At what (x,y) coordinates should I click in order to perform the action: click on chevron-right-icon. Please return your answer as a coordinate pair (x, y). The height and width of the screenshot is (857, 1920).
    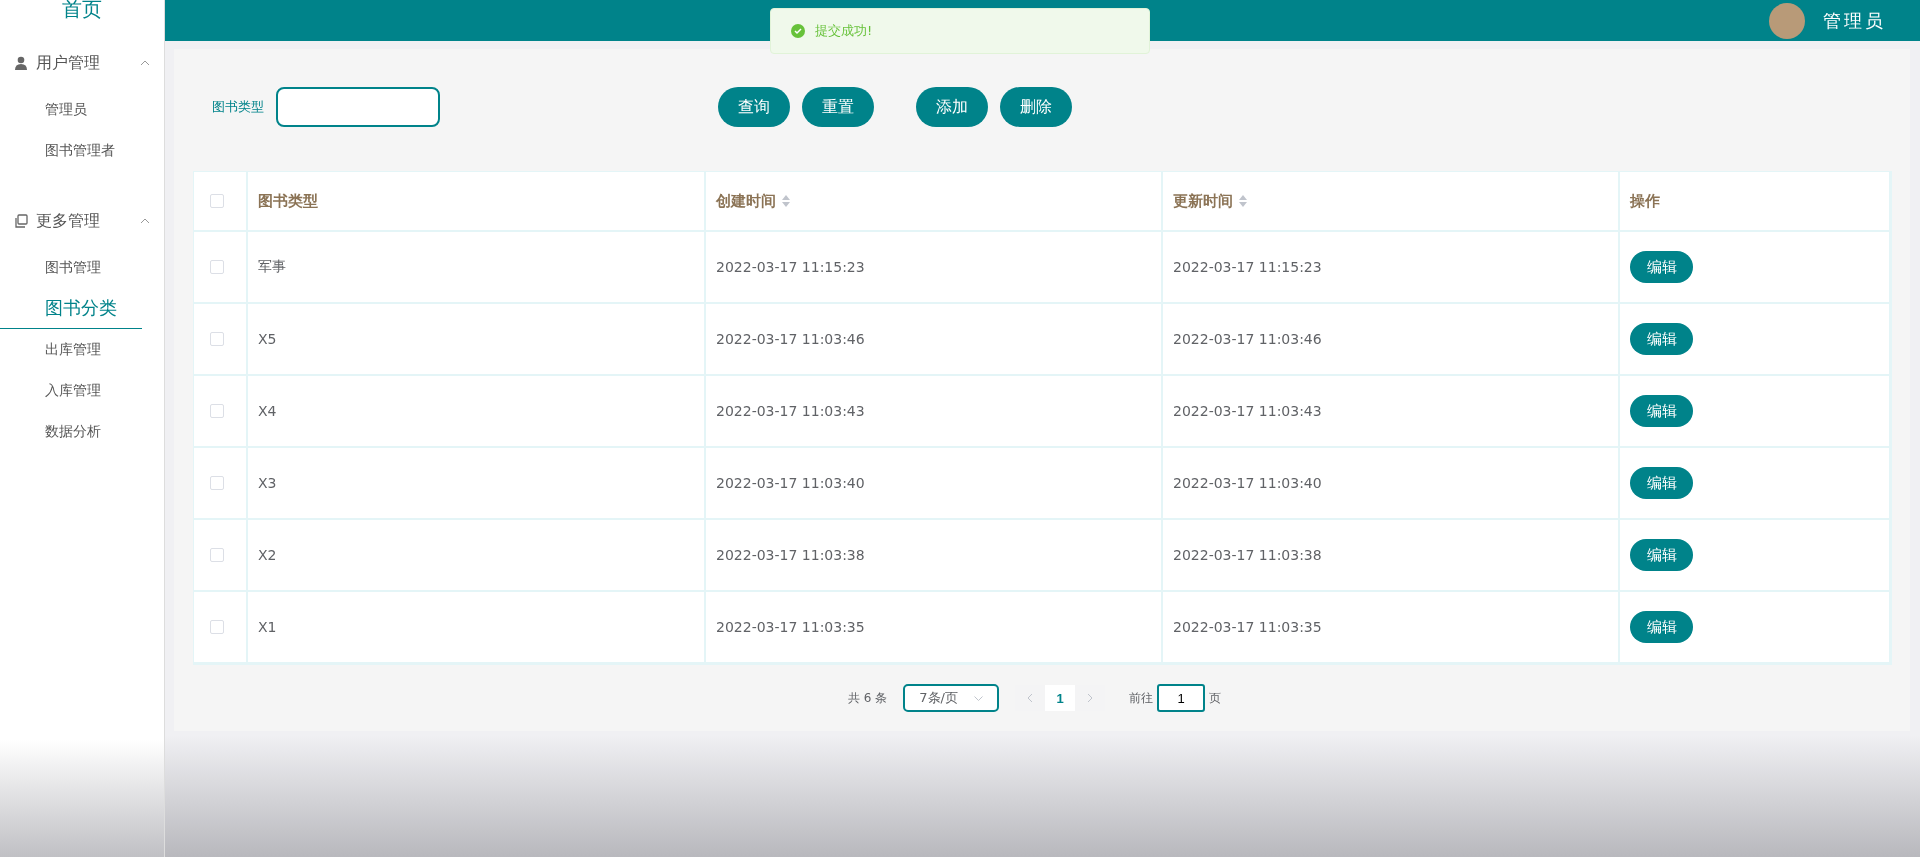
    Looking at the image, I should click on (1090, 698).